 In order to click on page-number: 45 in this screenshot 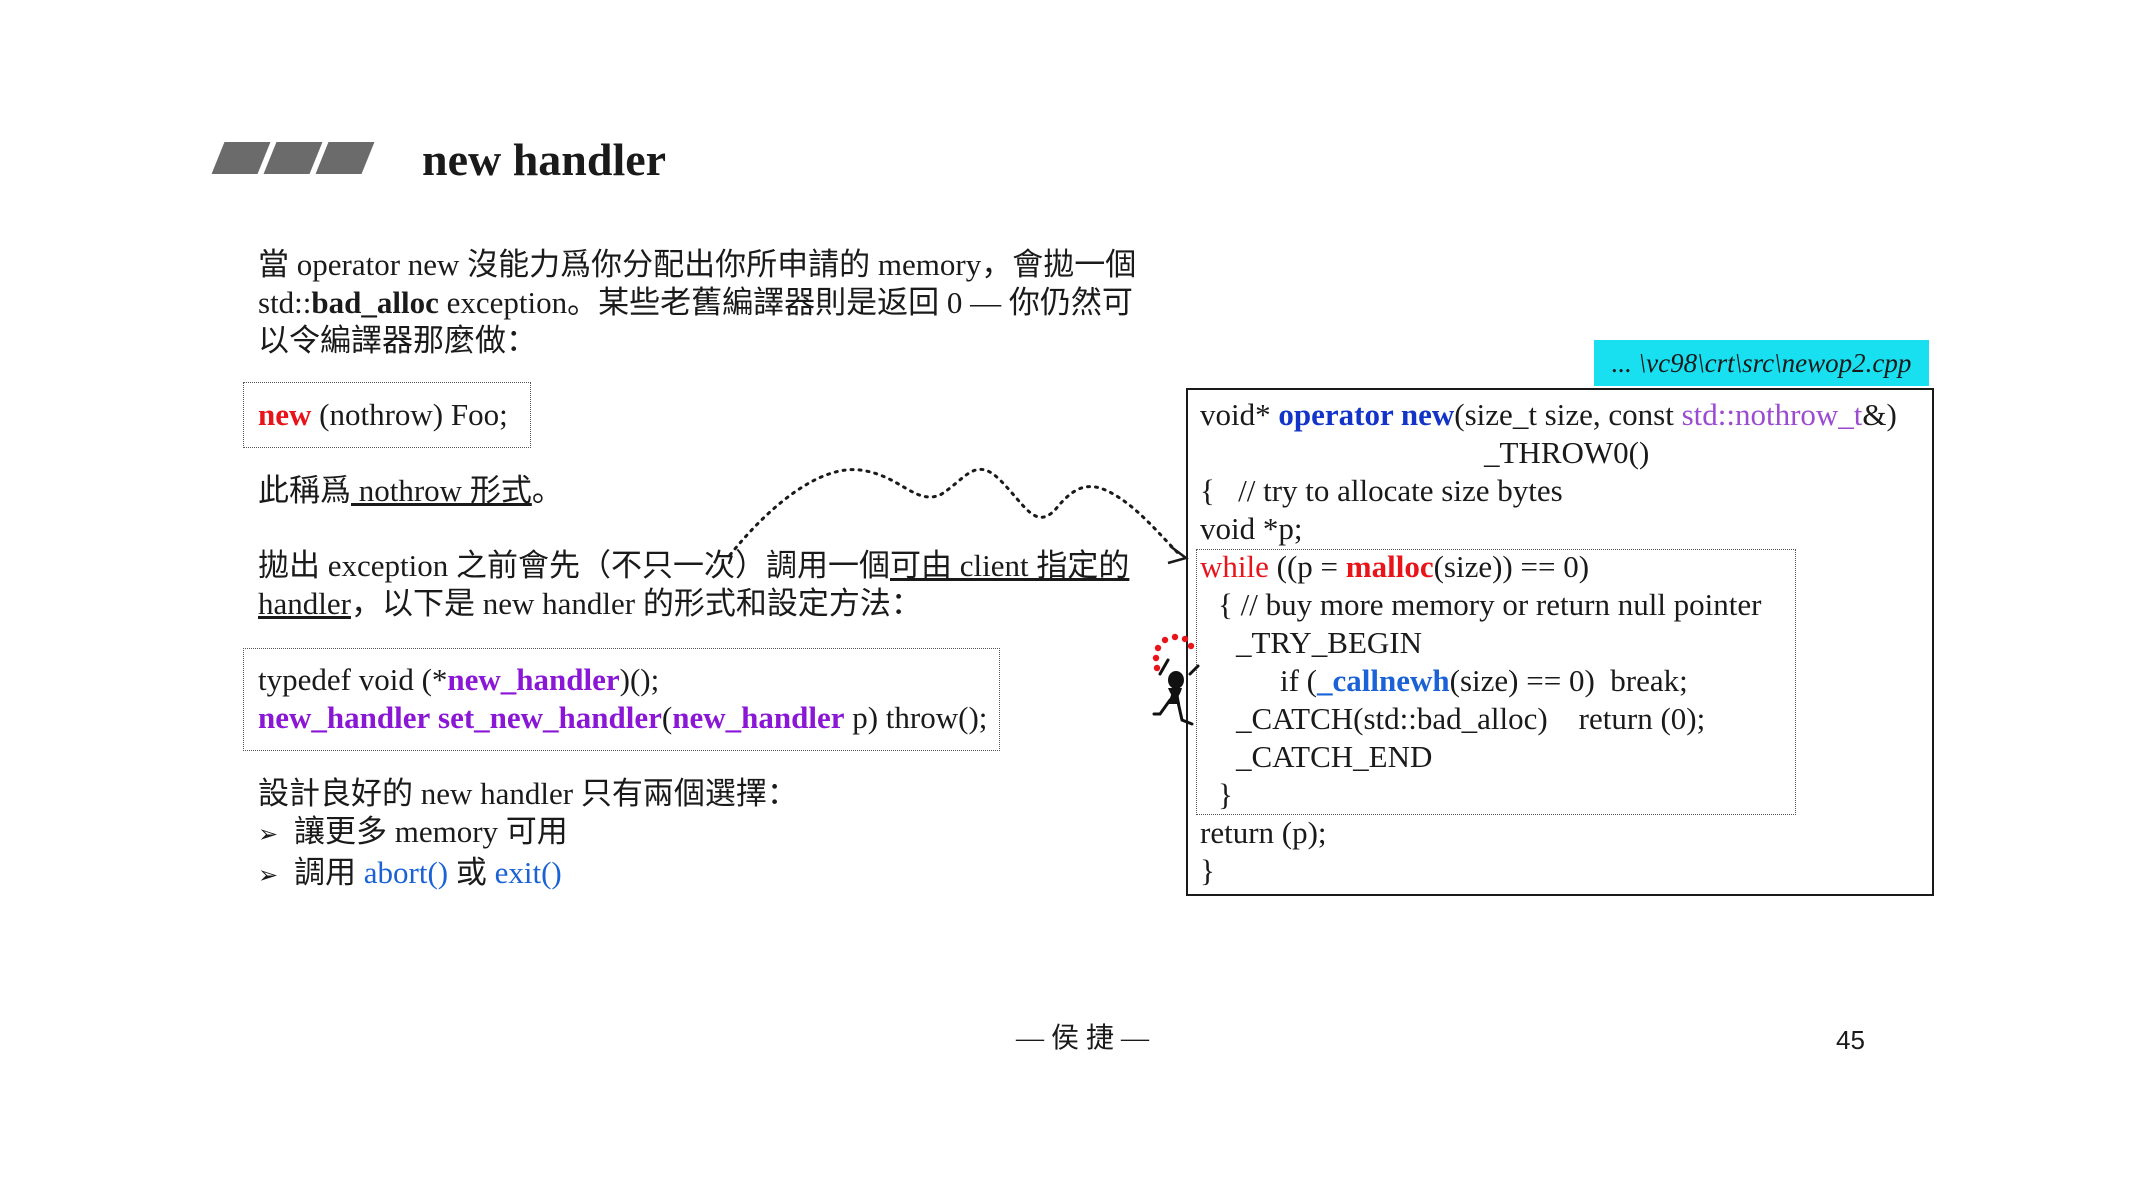, I will do `click(1850, 1040)`.